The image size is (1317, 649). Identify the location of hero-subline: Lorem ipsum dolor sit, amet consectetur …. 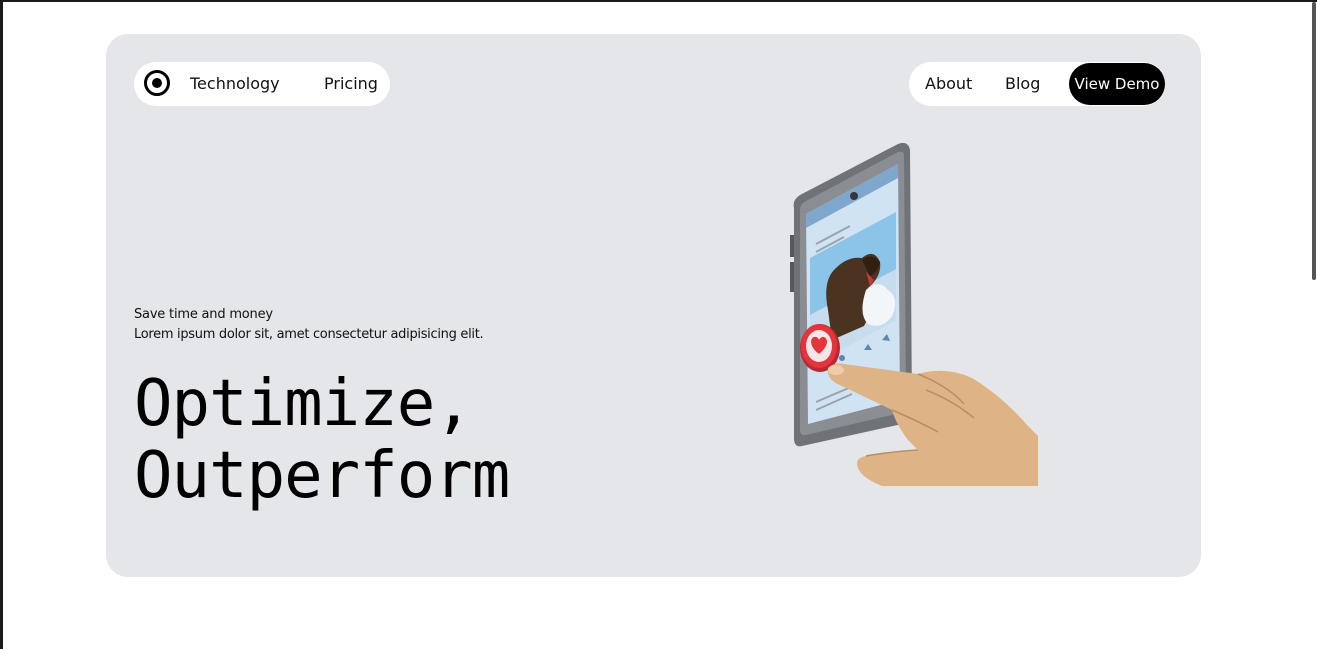
(309, 334).